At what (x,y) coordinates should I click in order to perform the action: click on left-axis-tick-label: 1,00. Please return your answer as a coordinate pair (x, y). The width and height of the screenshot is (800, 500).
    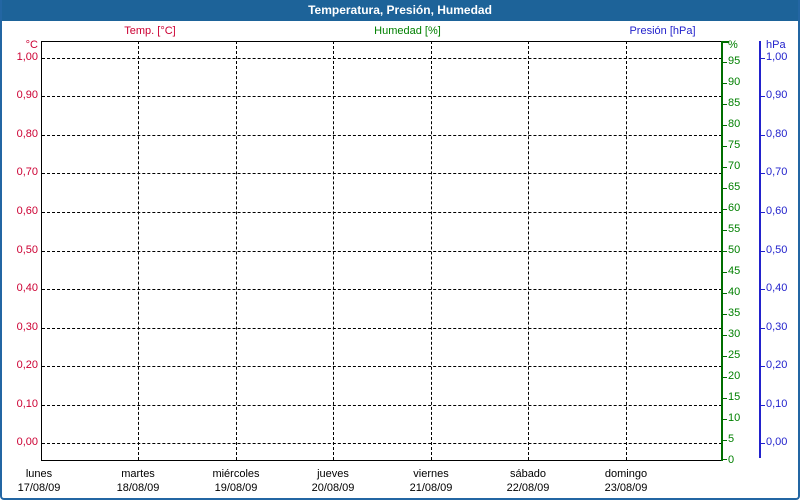
    Looking at the image, I should click on (27, 57).